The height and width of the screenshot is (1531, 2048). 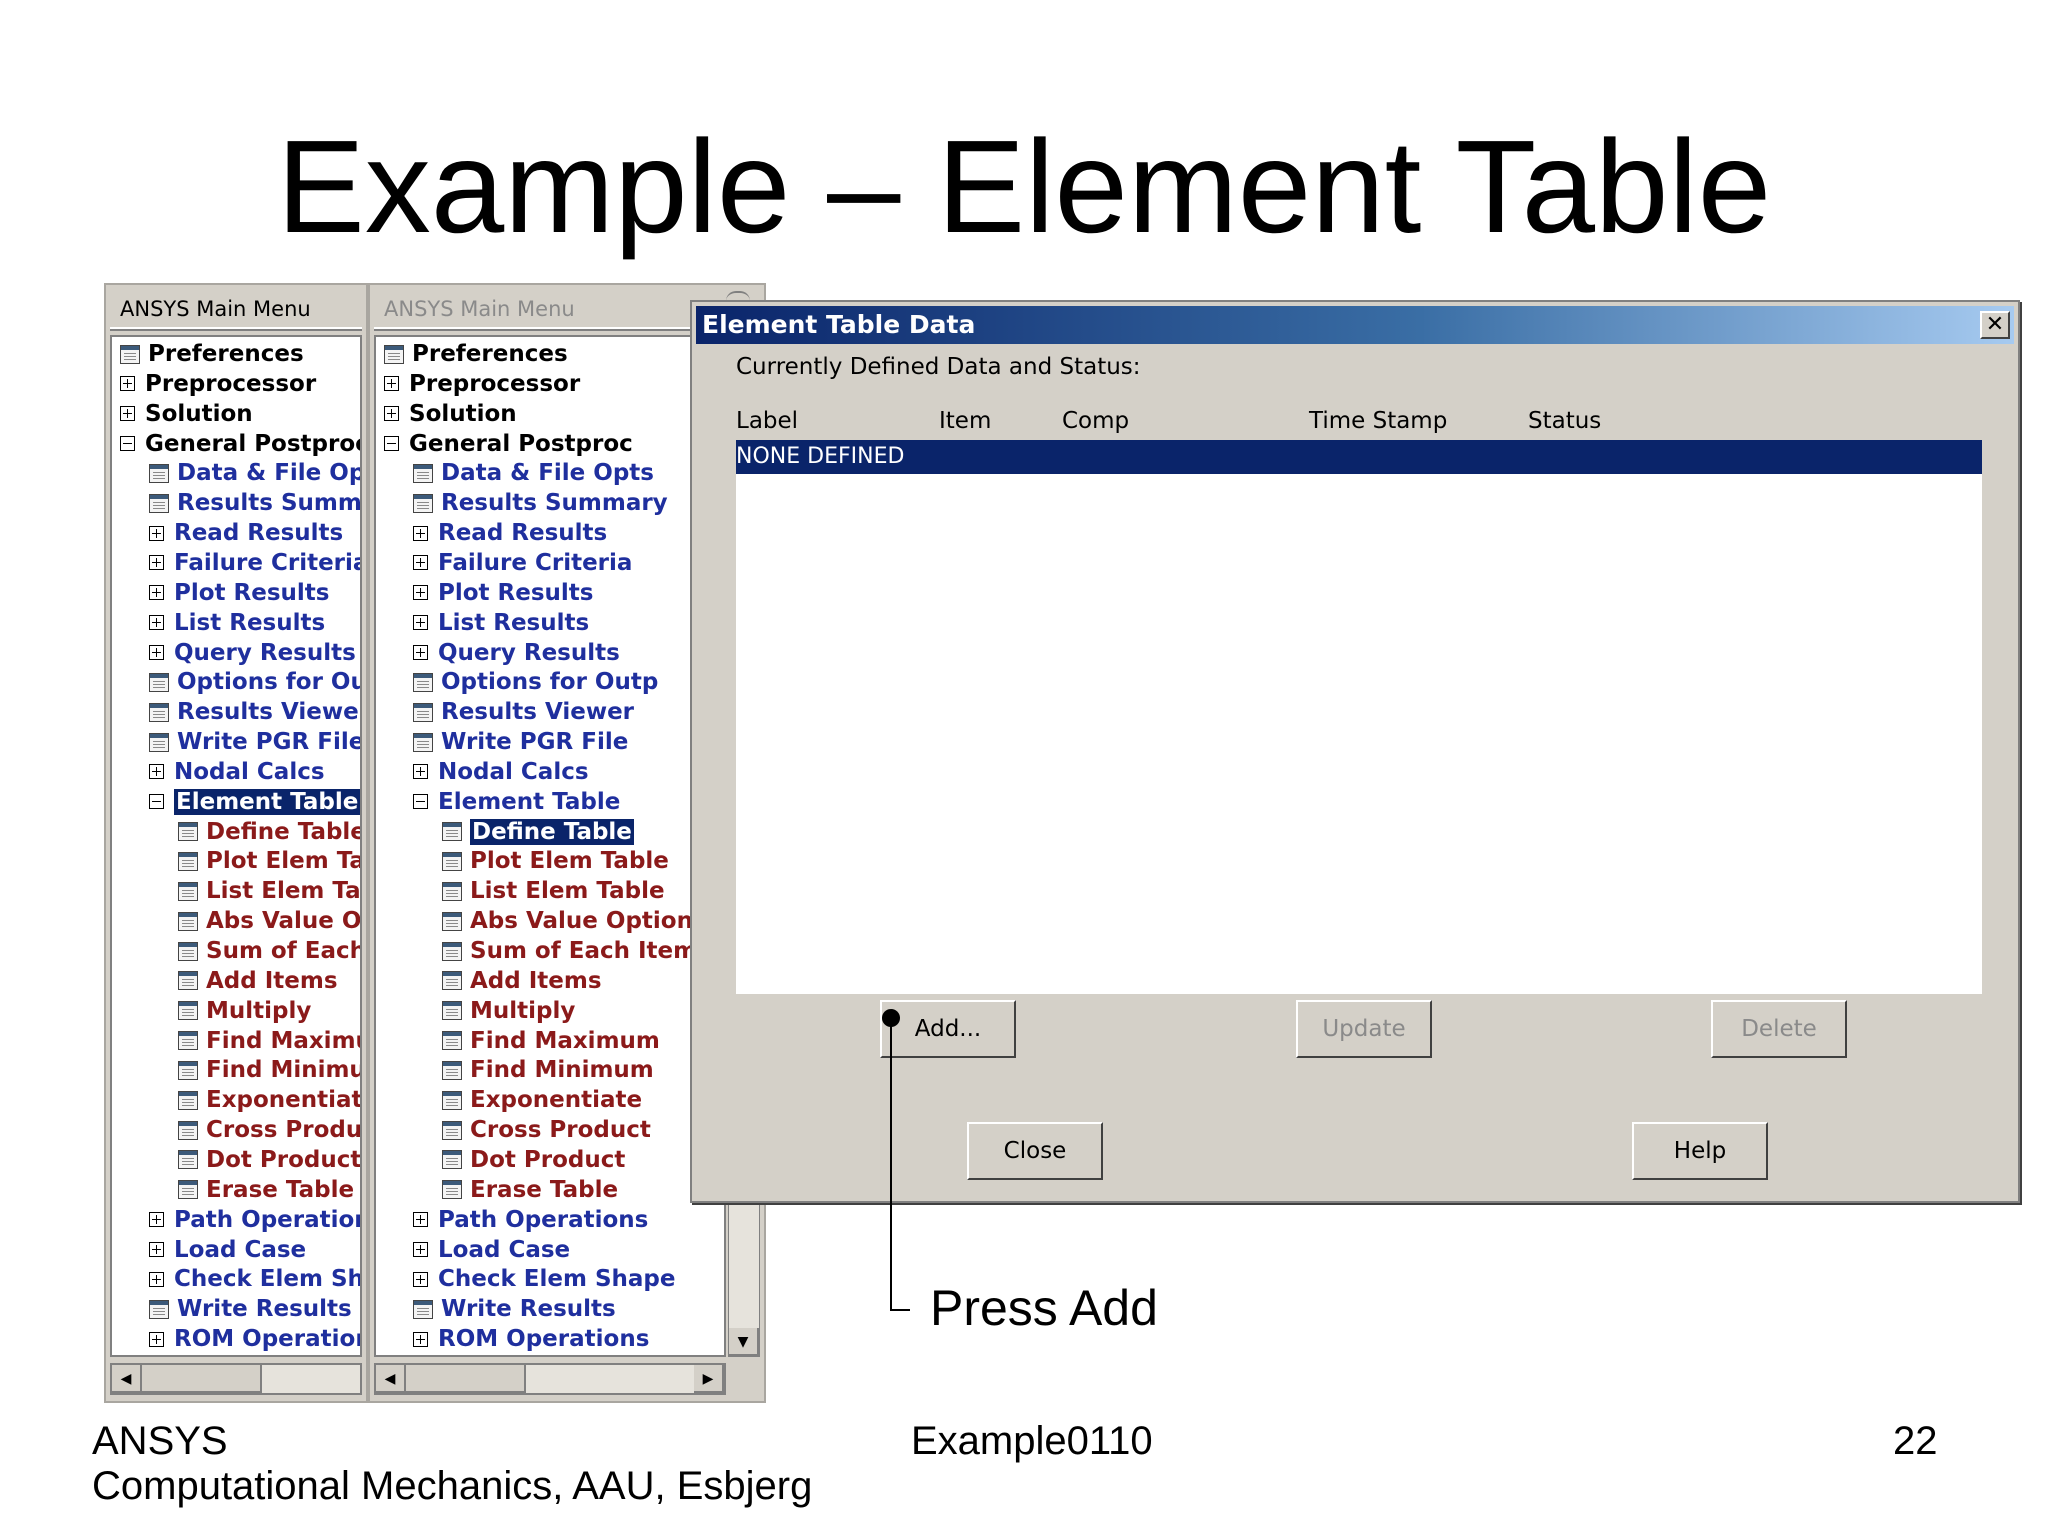 I want to click on close-icon: ✕, so click(x=1995, y=325).